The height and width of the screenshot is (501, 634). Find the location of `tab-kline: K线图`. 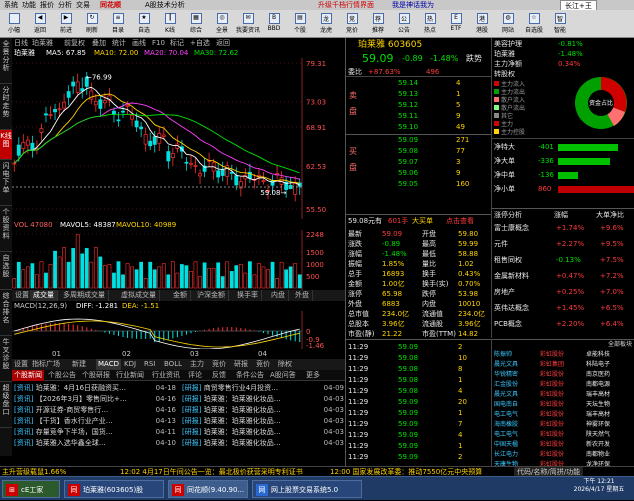

tab-kline: K线图 is located at coordinates (6, 145).